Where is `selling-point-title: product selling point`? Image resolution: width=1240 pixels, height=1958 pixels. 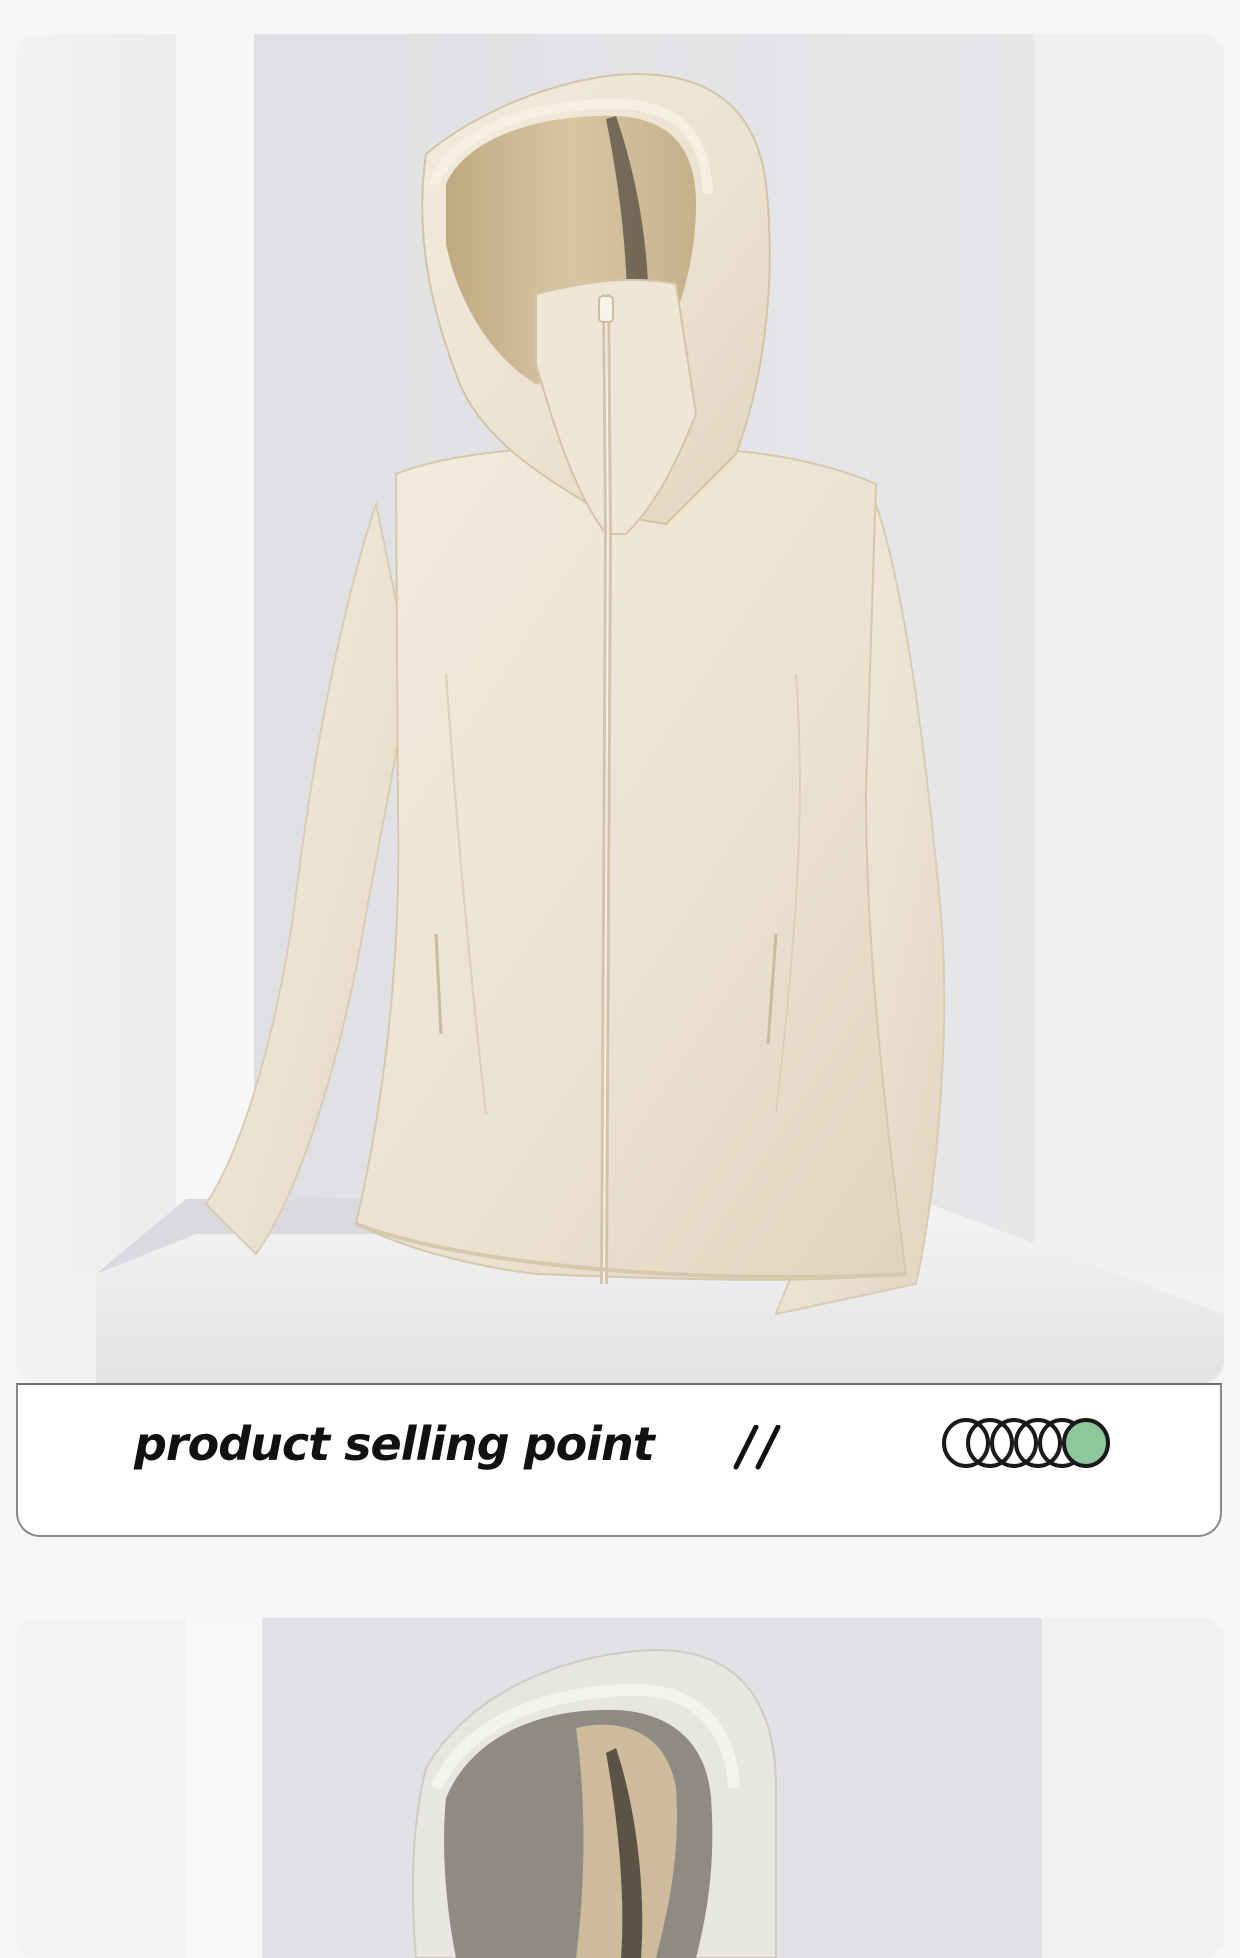 selling-point-title: product selling point is located at coordinates (394, 1444).